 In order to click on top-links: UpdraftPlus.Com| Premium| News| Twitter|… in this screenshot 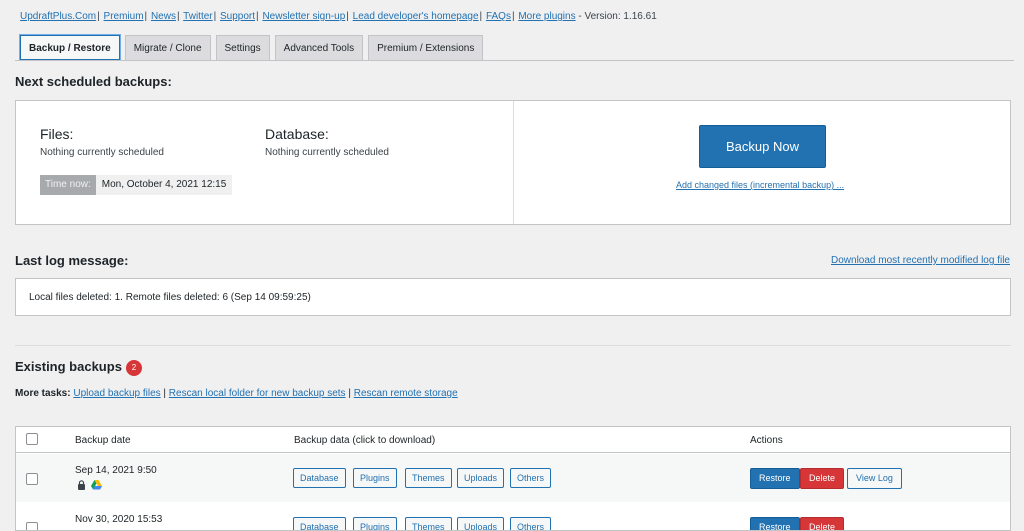, I will do `click(338, 16)`.